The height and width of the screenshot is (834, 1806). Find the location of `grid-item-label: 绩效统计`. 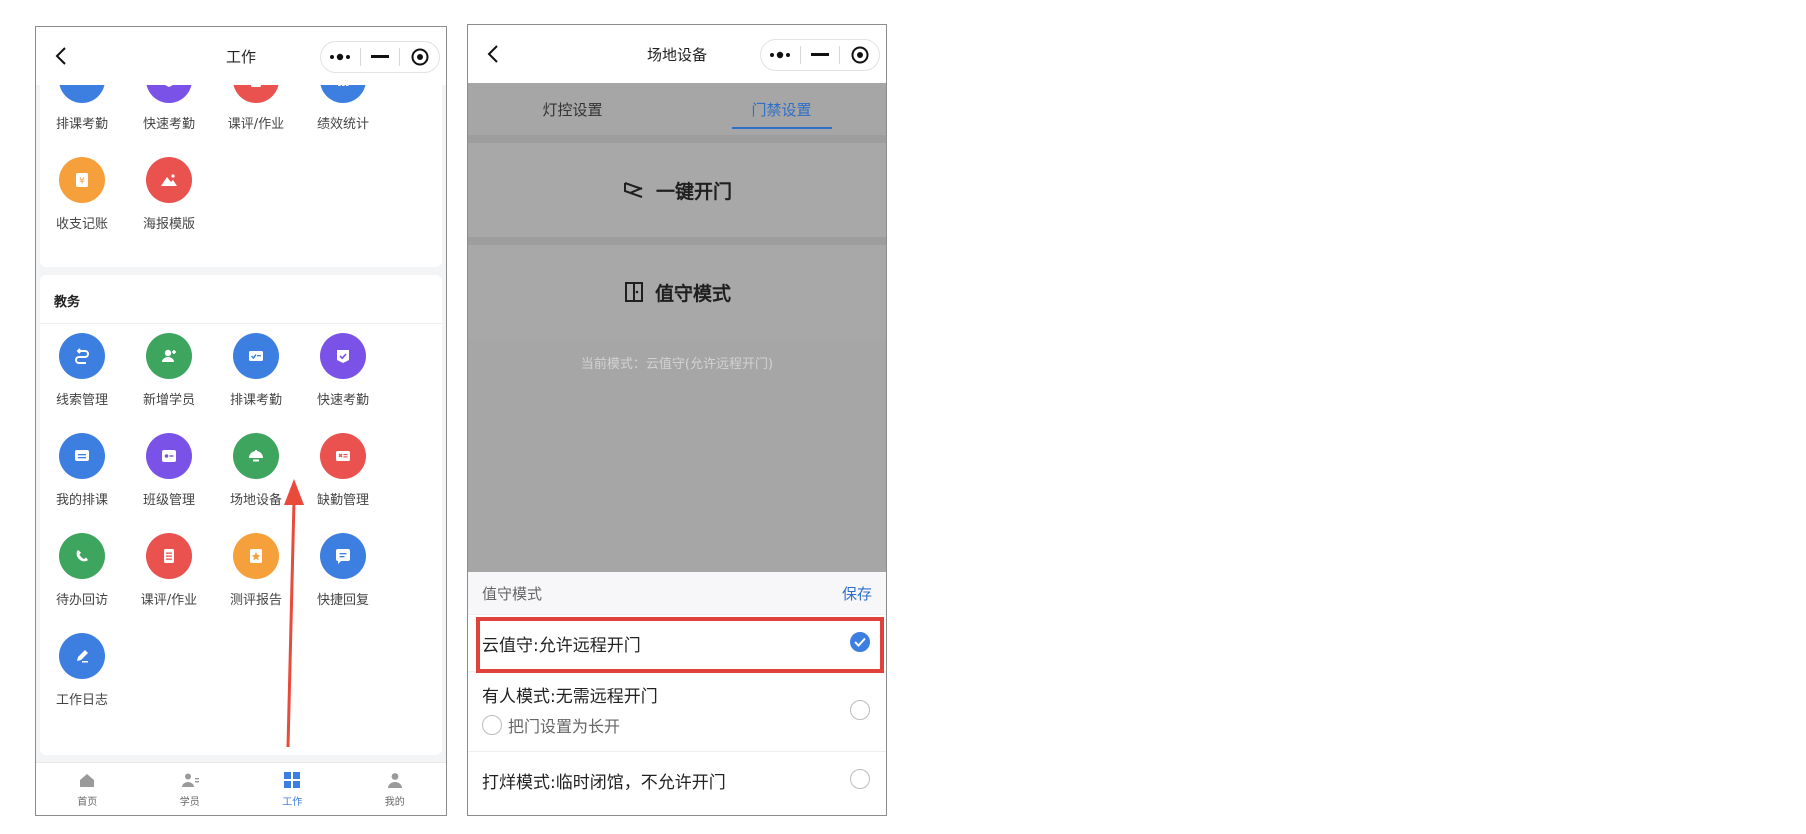

grid-item-label: 绩效统计 is located at coordinates (342, 124).